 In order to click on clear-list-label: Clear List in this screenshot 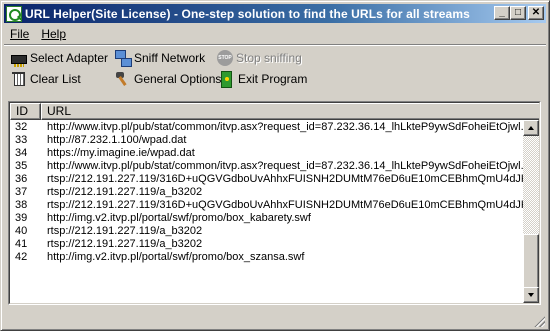, I will do `click(55, 79)`.